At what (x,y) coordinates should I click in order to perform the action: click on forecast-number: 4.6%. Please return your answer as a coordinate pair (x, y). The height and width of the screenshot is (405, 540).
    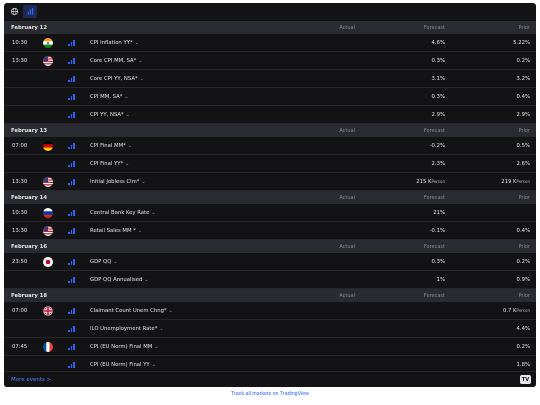
    Looking at the image, I should click on (438, 42).